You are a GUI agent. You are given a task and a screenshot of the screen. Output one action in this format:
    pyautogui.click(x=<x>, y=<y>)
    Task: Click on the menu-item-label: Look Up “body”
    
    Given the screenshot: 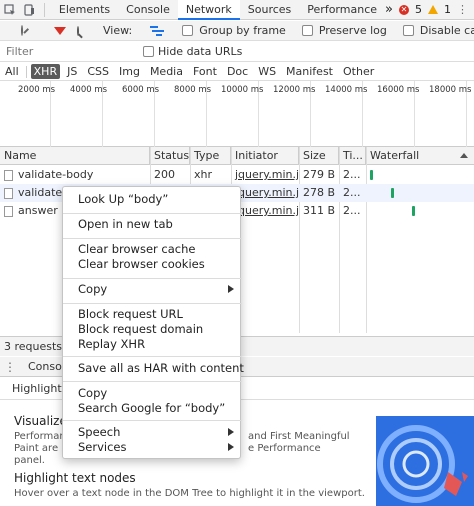 What is the action you would take?
    pyautogui.click(x=123, y=199)
    